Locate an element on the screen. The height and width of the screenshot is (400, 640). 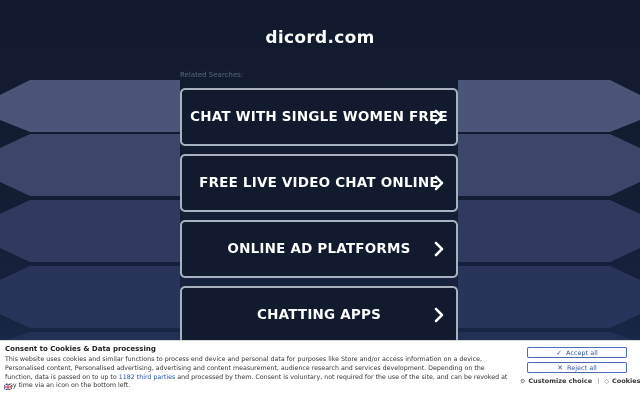
gear-icon: ⚙ is located at coordinates (523, 381).